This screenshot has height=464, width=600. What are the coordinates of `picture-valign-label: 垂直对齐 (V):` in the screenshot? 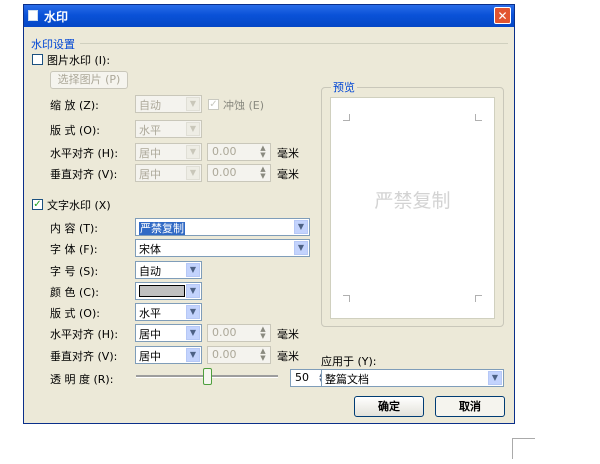 It's located at (84, 174).